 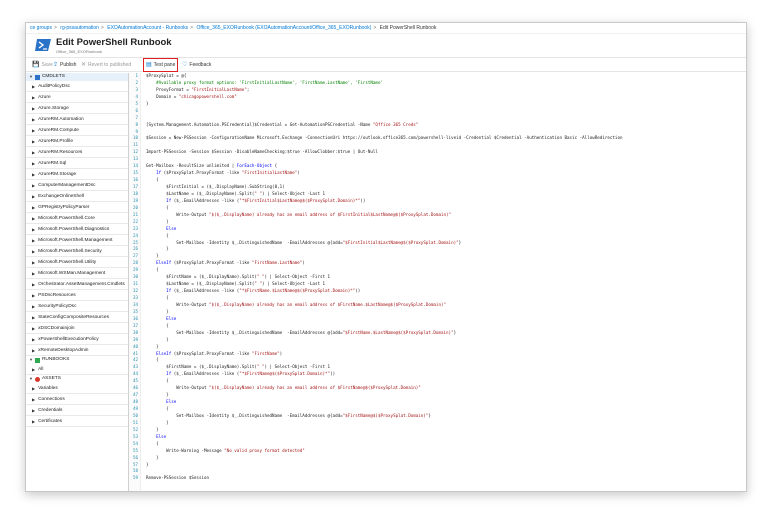 I want to click on cmdlet-item: ▶ Azure, so click(x=77, y=97).